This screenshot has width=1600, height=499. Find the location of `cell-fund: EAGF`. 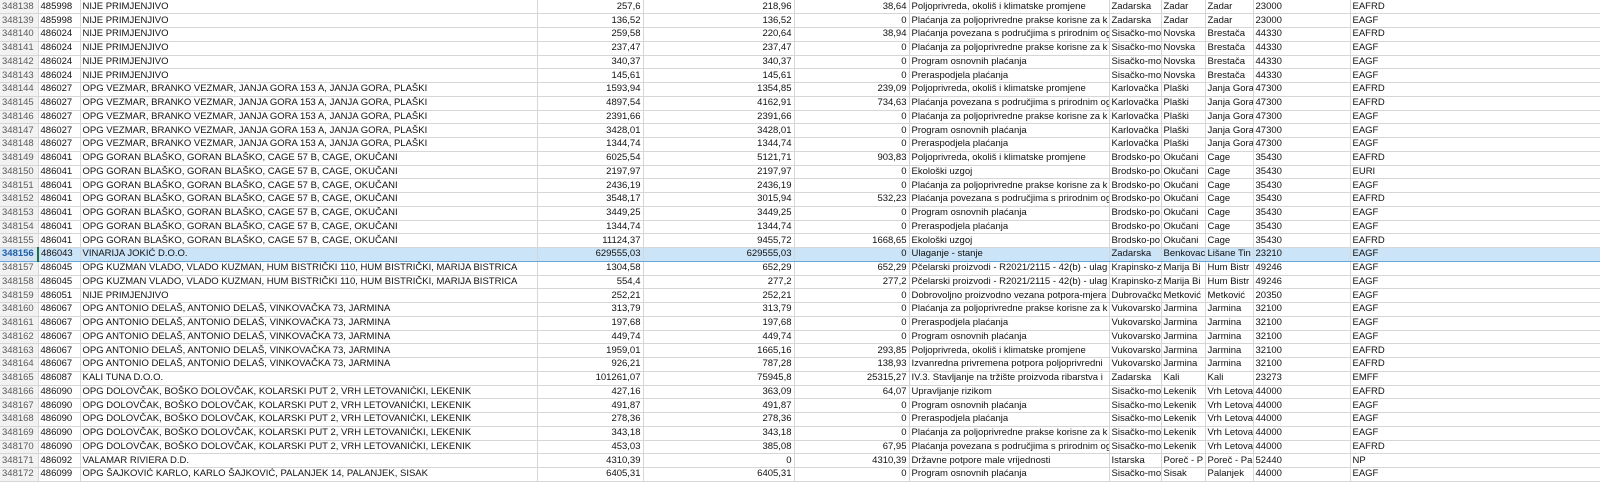

cell-fund: EAGF is located at coordinates (1475, 185).